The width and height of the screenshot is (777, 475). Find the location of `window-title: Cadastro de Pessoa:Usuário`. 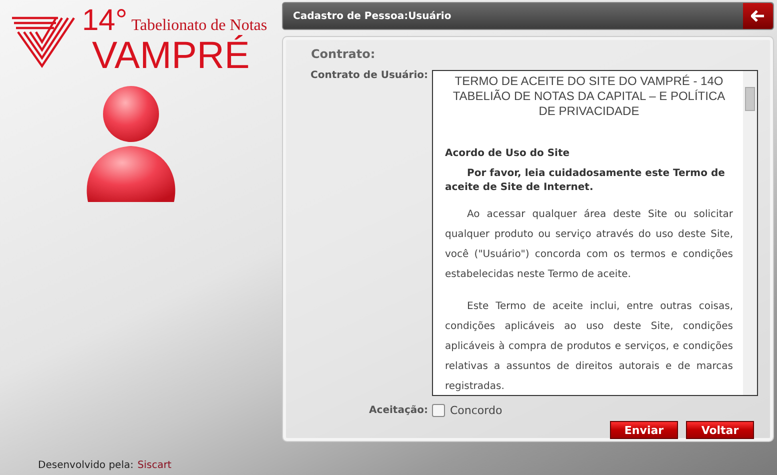

window-title: Cadastro de Pessoa:Usuário is located at coordinates (372, 16).